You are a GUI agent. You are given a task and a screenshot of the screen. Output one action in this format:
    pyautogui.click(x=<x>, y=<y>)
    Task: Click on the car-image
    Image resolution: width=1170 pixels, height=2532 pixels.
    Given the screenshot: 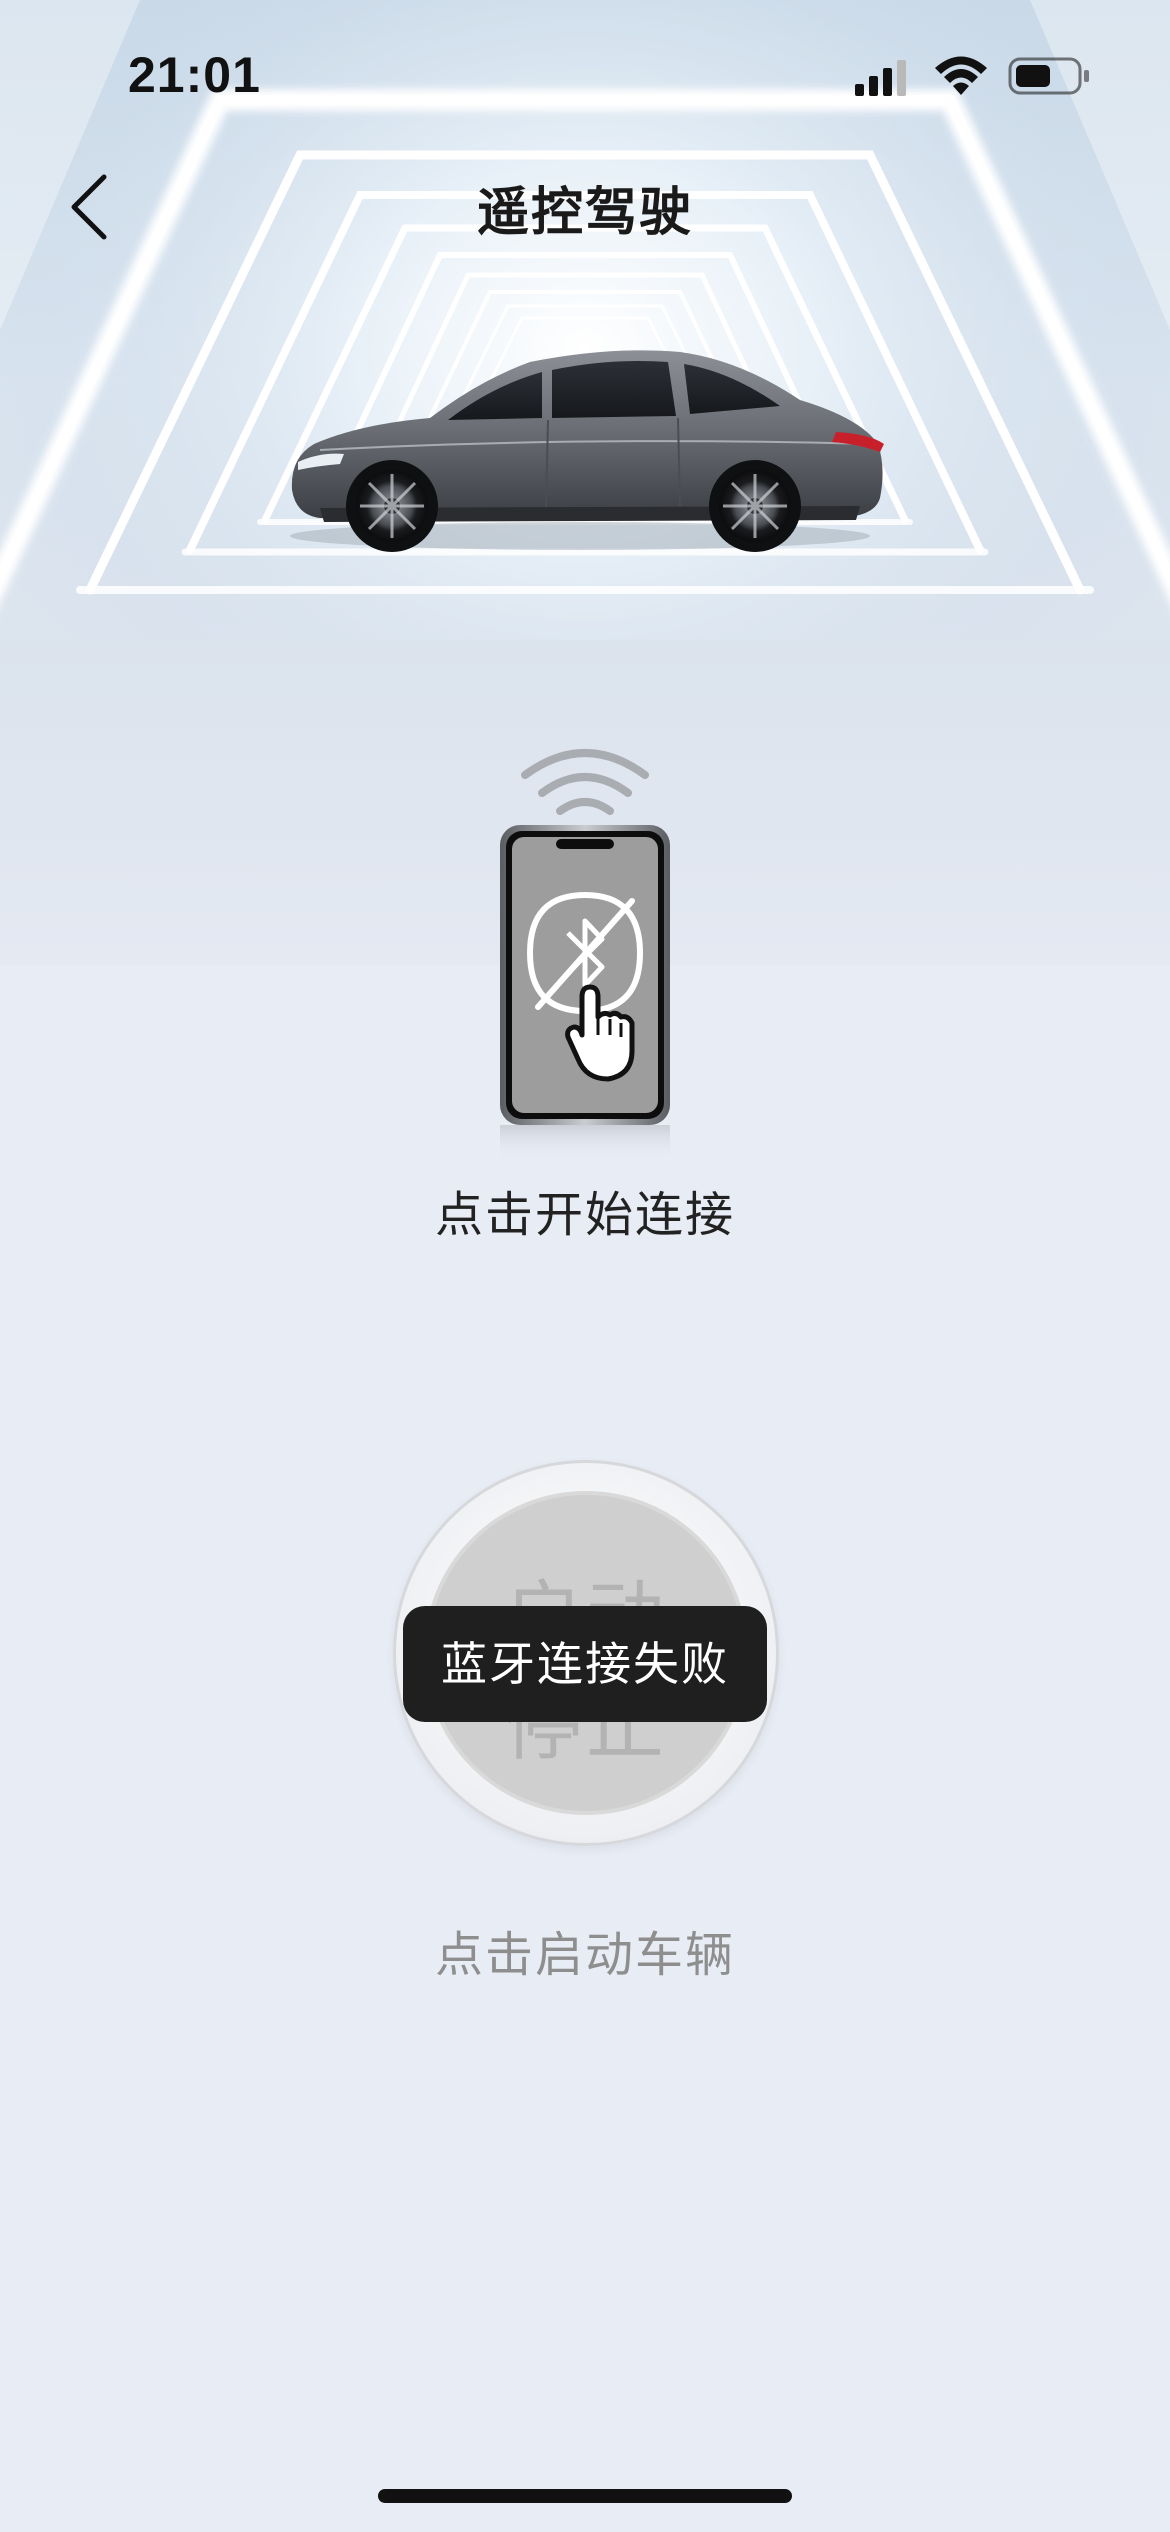 What is the action you would take?
    pyautogui.click(x=587, y=451)
    